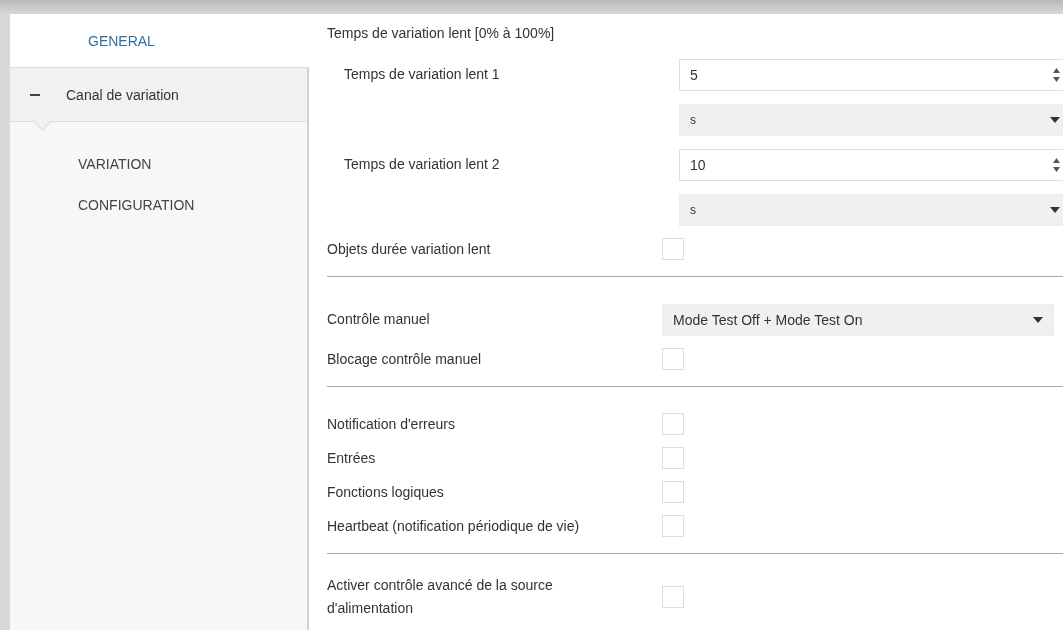 Image resolution: width=1063 pixels, height=630 pixels. Describe the element at coordinates (391, 424) in the screenshot. I see `field-label: Notification d'erreurs` at that location.